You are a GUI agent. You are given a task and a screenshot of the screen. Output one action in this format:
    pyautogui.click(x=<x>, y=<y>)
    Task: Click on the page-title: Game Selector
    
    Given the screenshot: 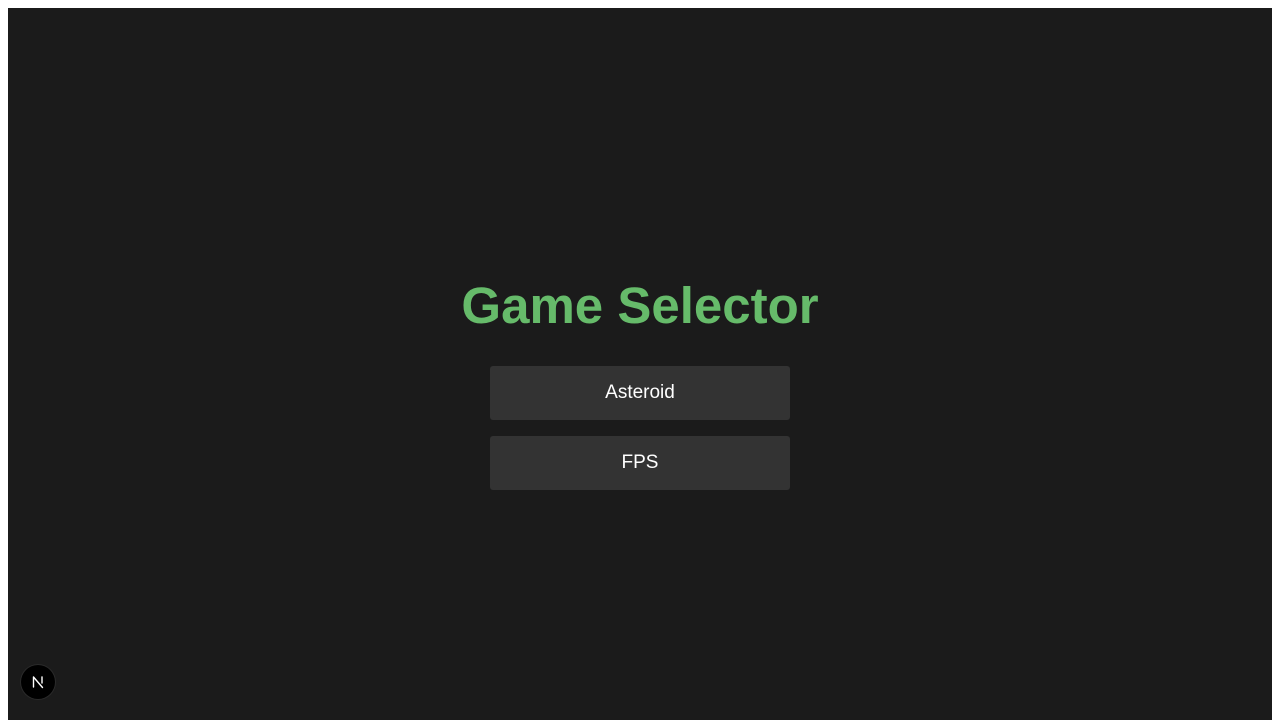 What is the action you would take?
    pyautogui.click(x=640, y=305)
    